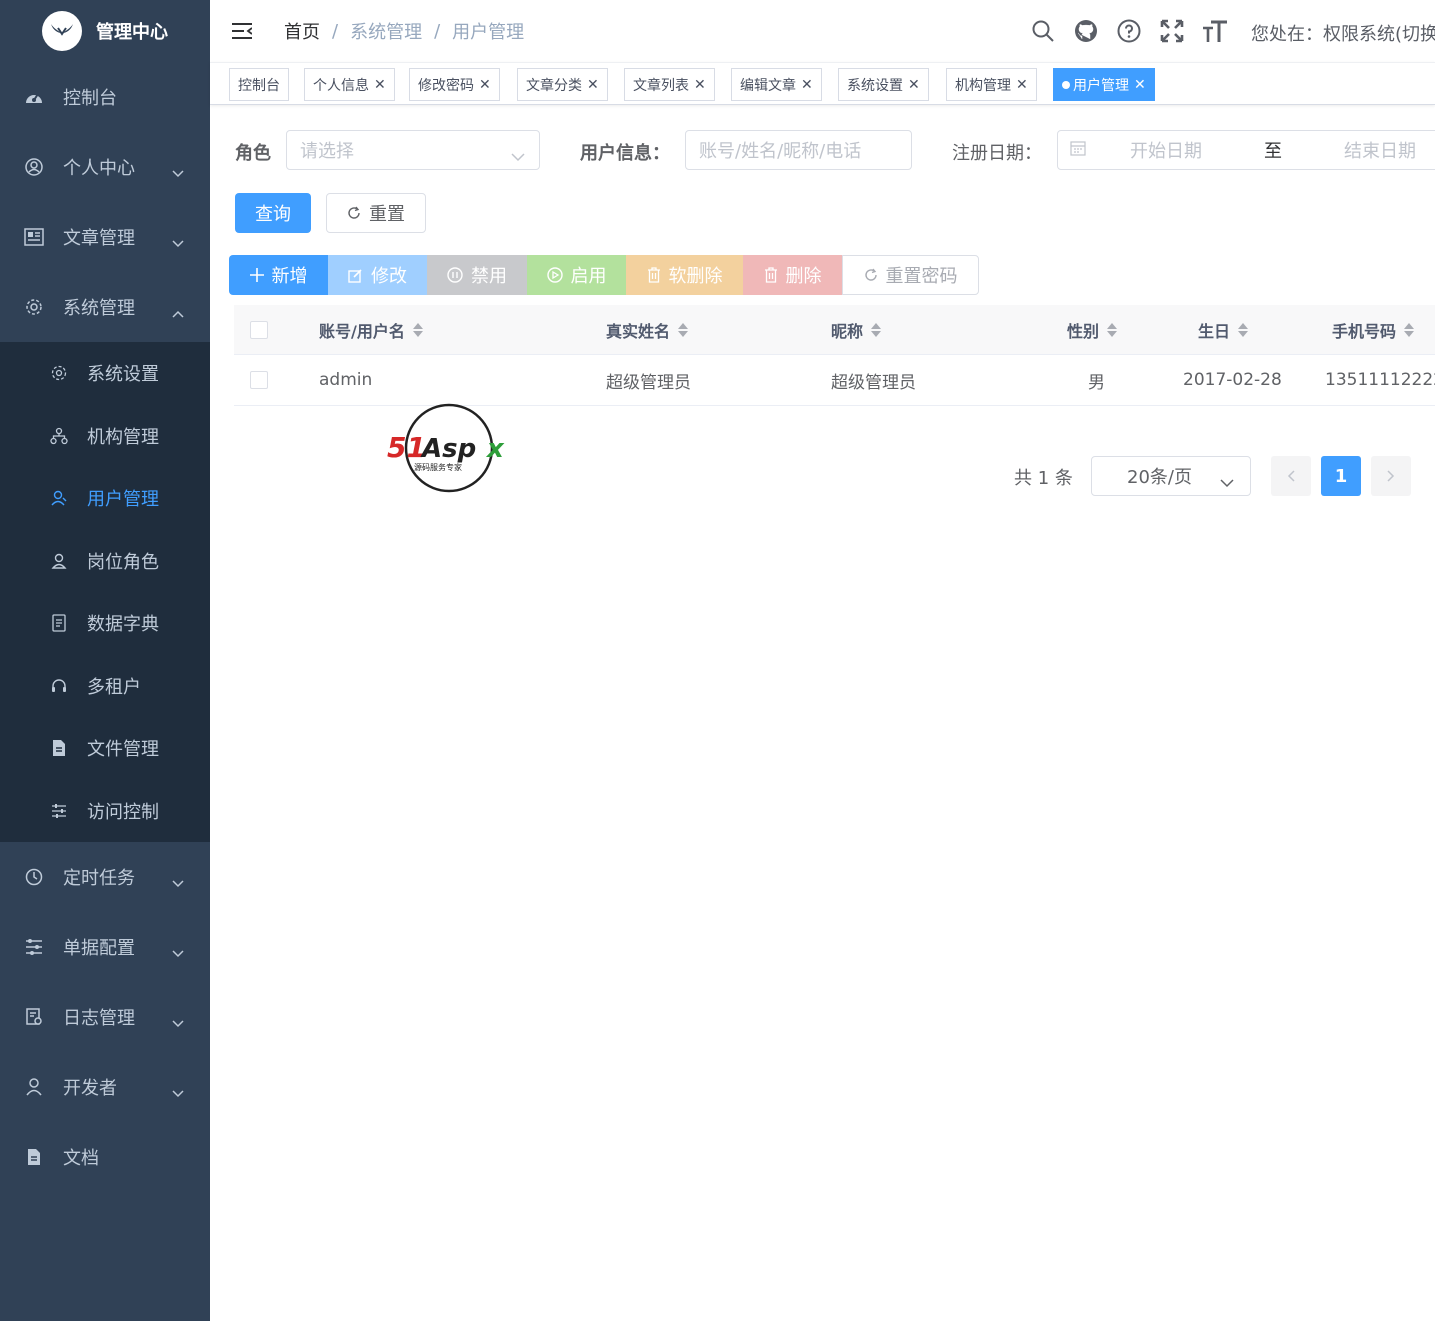  I want to click on column-label: 账号/用户名, so click(362, 331).